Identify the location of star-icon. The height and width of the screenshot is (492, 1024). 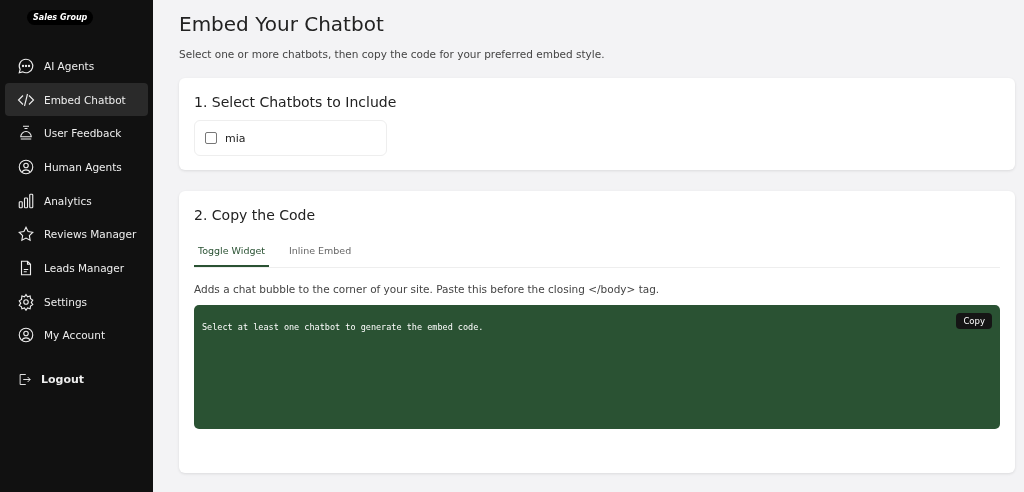
(26, 234).